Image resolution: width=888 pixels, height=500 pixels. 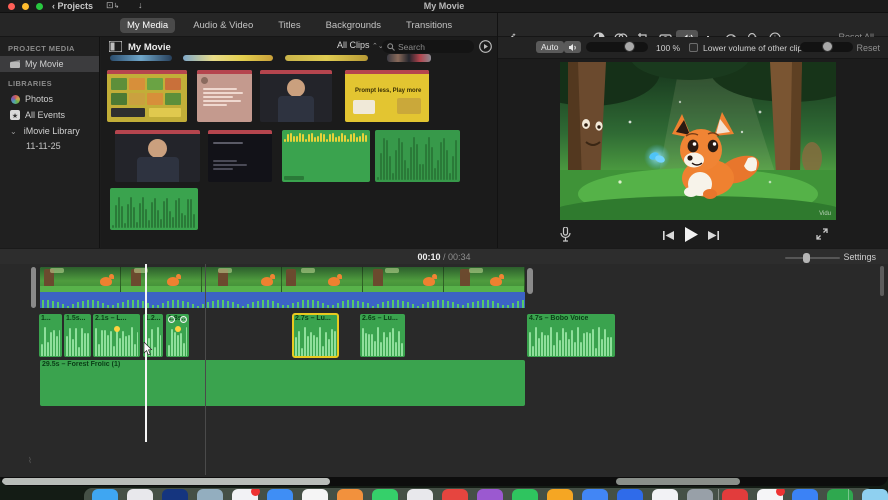 I want to click on media-thumb-terminal, so click(x=240, y=156).